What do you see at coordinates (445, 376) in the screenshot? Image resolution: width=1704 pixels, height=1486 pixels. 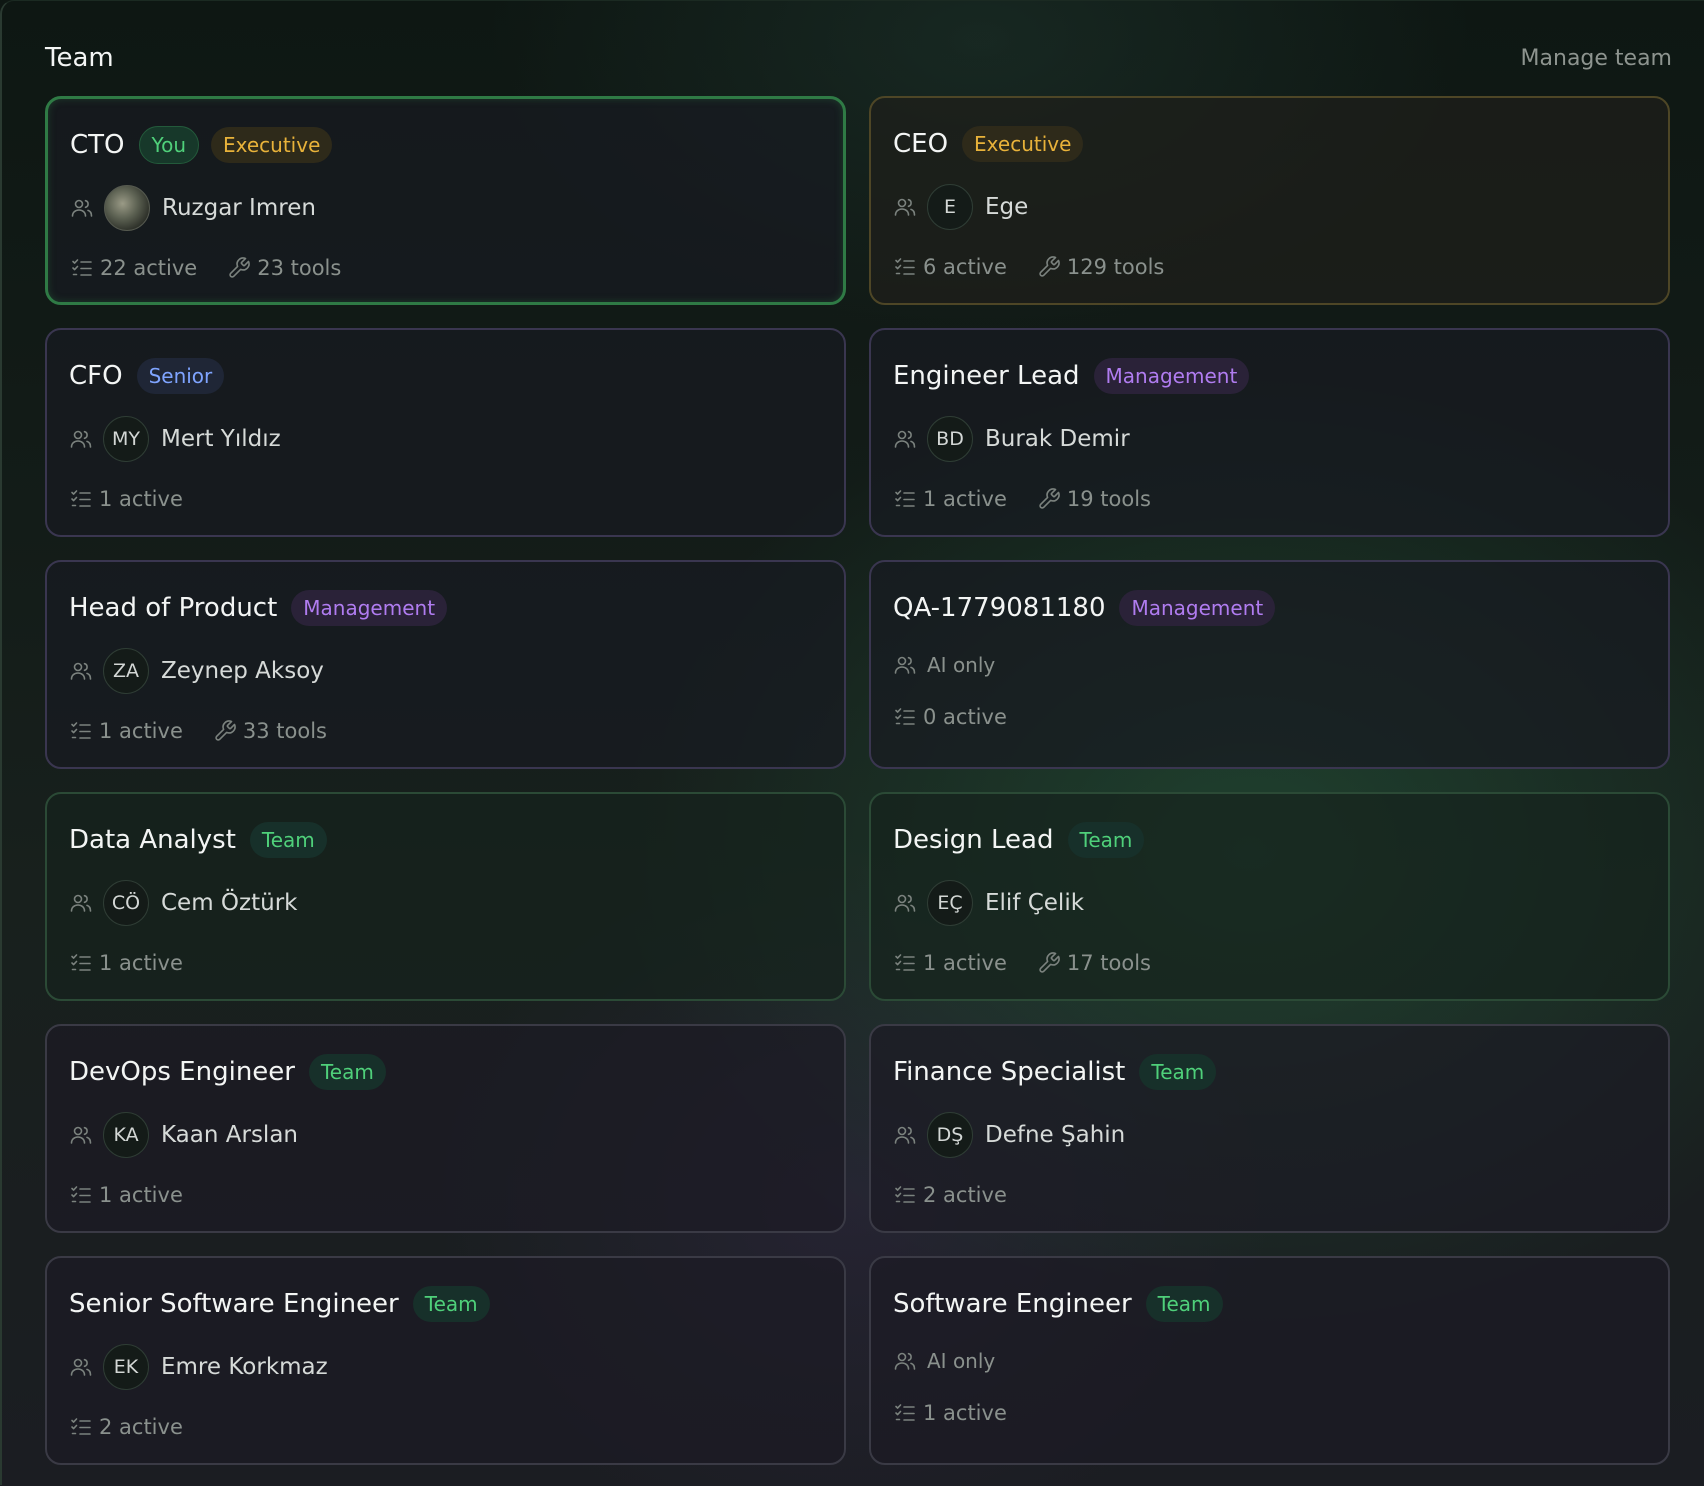 I see `card-title-row: CFO Senior` at bounding box center [445, 376].